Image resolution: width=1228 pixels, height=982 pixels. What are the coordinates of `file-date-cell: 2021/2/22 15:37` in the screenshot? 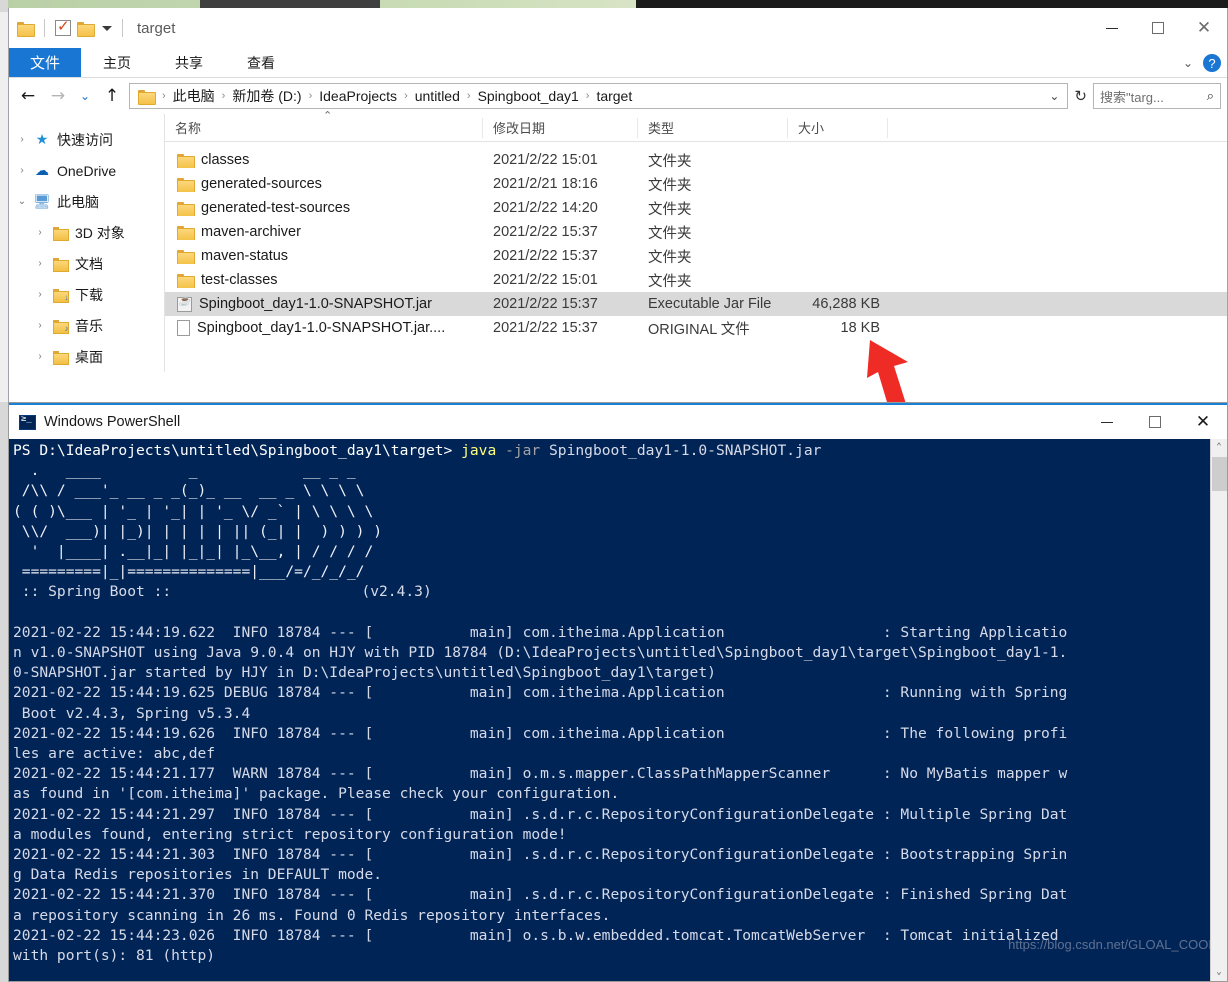 It's located at (545, 256).